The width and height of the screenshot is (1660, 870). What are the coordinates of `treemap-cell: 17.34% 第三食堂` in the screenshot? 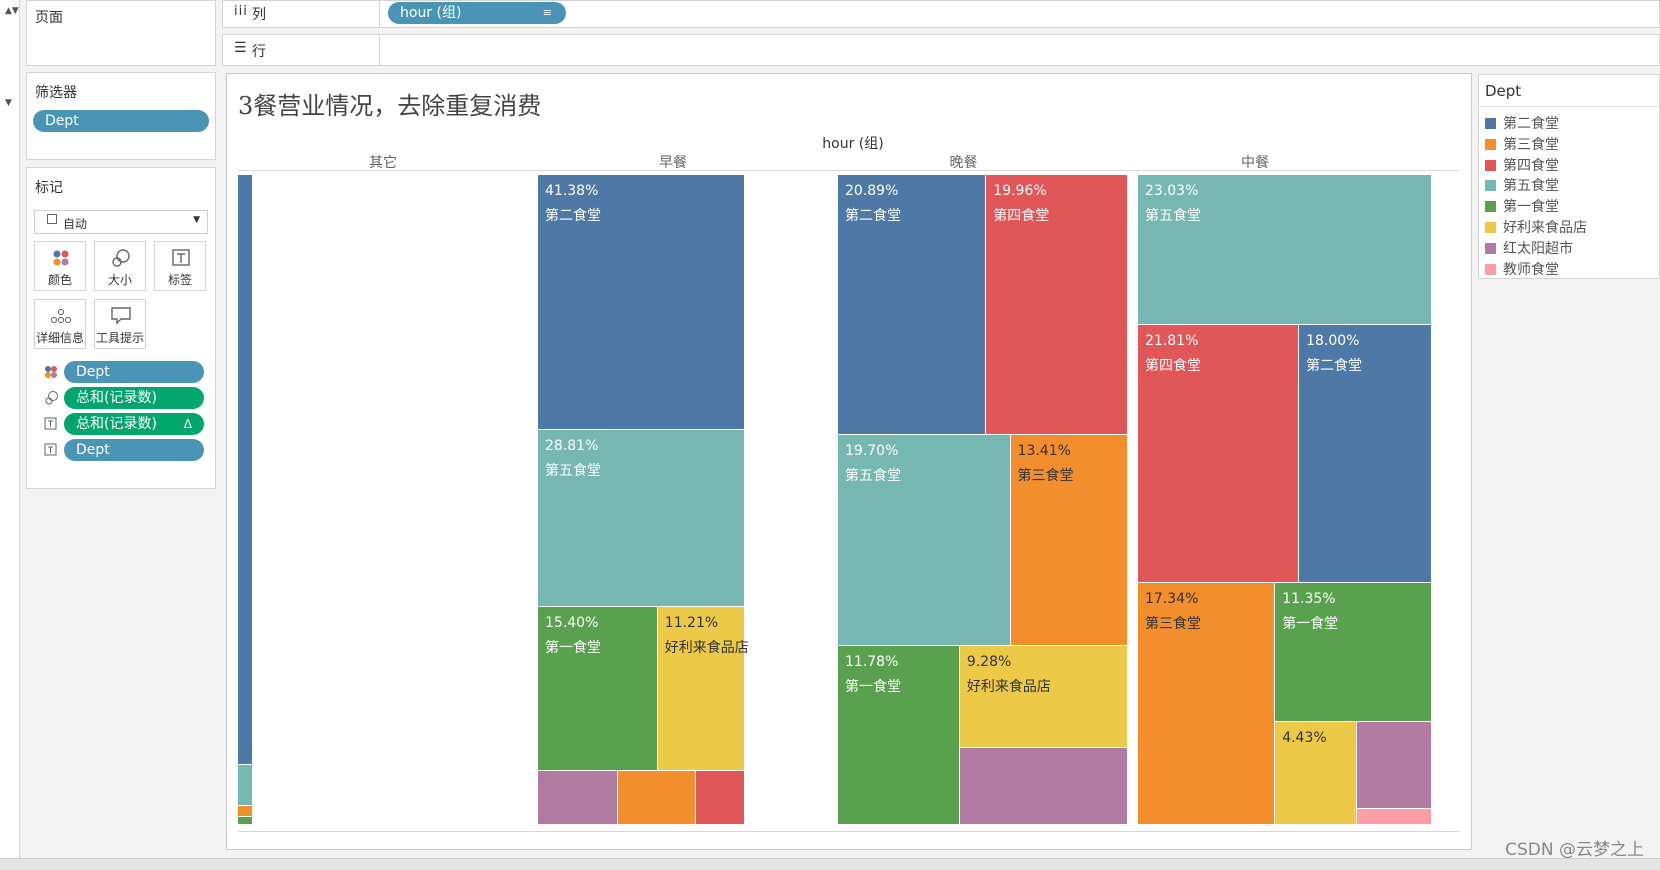 It's located at (1207, 704).